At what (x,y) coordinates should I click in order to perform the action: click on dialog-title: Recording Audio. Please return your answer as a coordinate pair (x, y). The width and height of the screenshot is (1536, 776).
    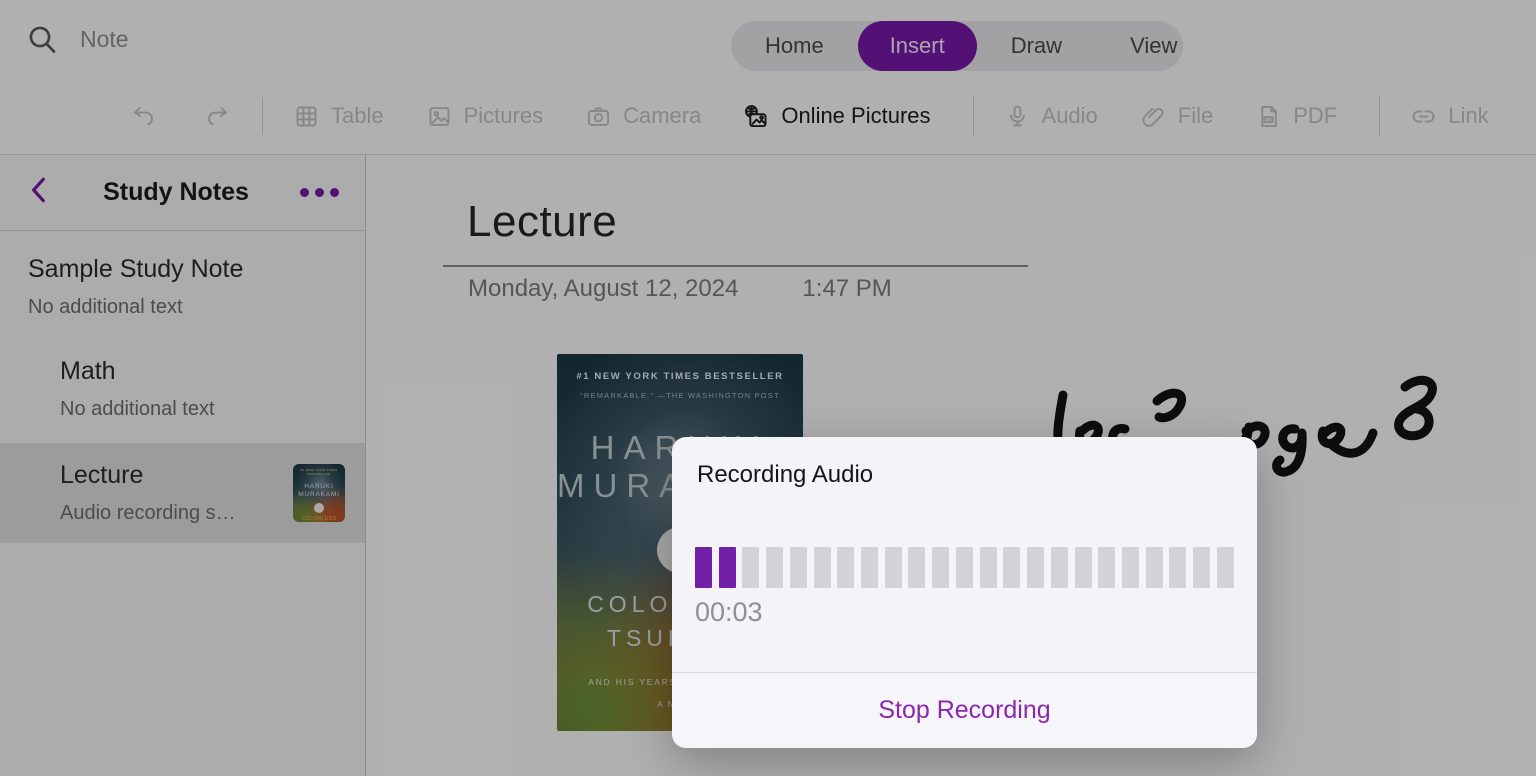
    Looking at the image, I should click on (785, 474).